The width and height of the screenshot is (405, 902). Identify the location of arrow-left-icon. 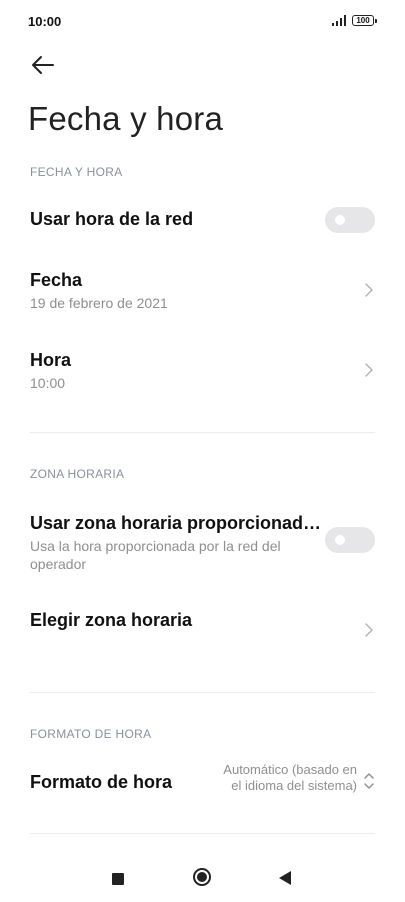
(43, 65).